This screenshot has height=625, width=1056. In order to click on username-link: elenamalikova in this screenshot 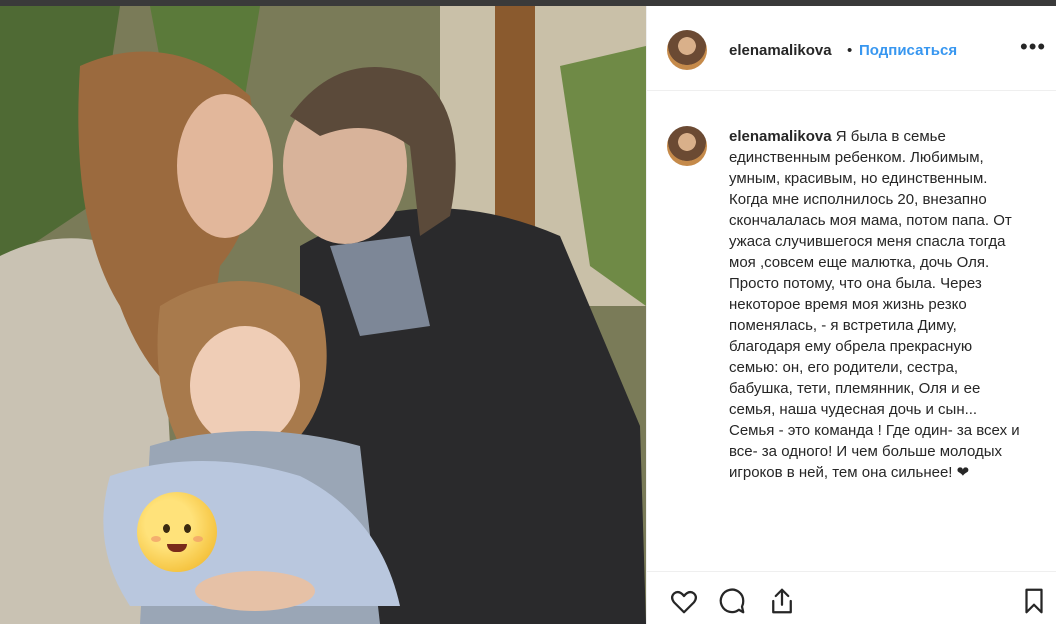, I will do `click(780, 50)`.